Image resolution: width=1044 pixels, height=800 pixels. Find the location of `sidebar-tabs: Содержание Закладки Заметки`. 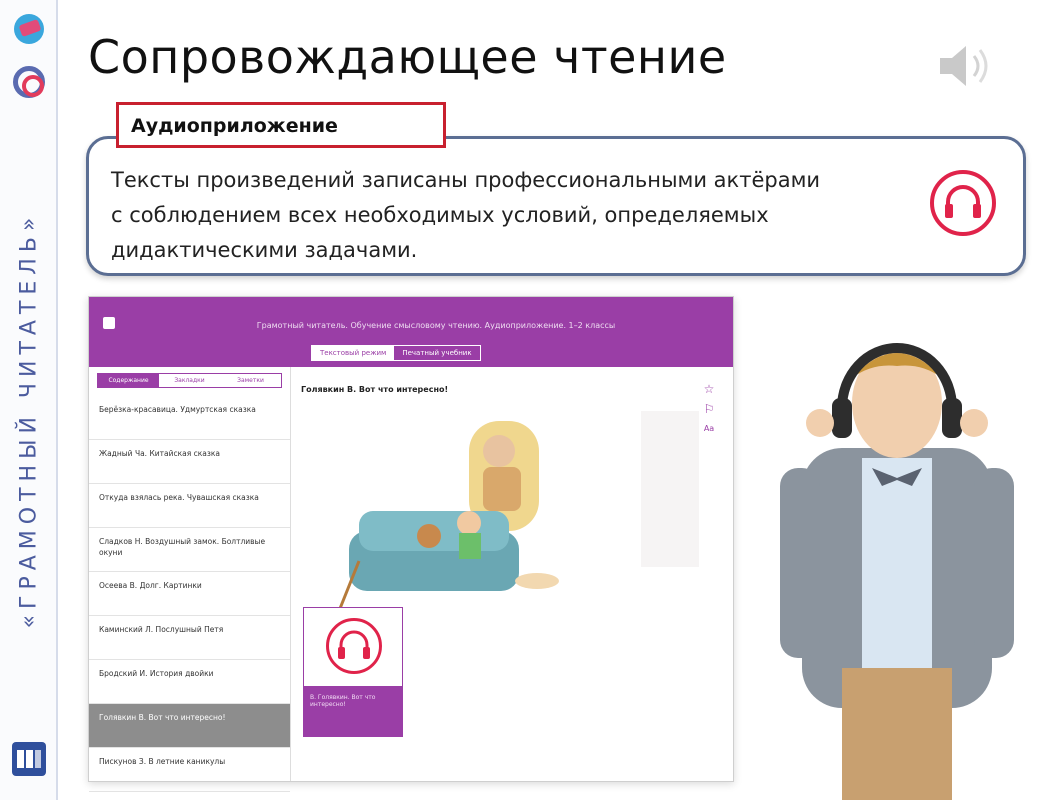

sidebar-tabs: Содержание Закладки Заметки is located at coordinates (189, 380).